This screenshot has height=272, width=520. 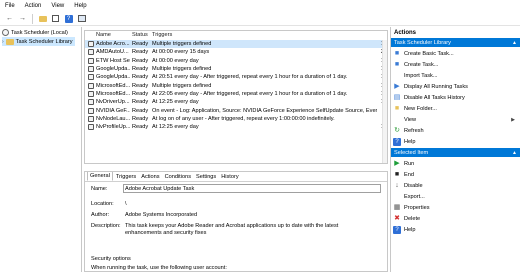 I want to click on menu-bar: File Action View Help, so click(x=260, y=6).